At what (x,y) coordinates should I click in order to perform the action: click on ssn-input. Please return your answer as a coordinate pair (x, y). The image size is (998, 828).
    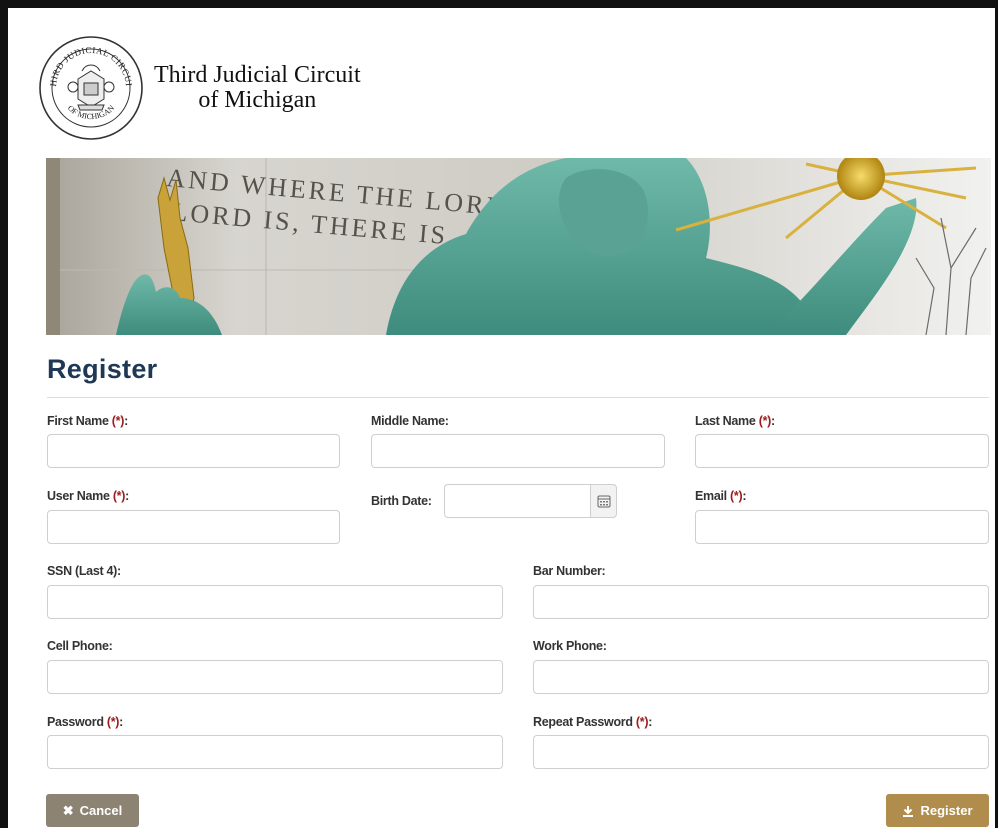
    Looking at the image, I should click on (275, 602).